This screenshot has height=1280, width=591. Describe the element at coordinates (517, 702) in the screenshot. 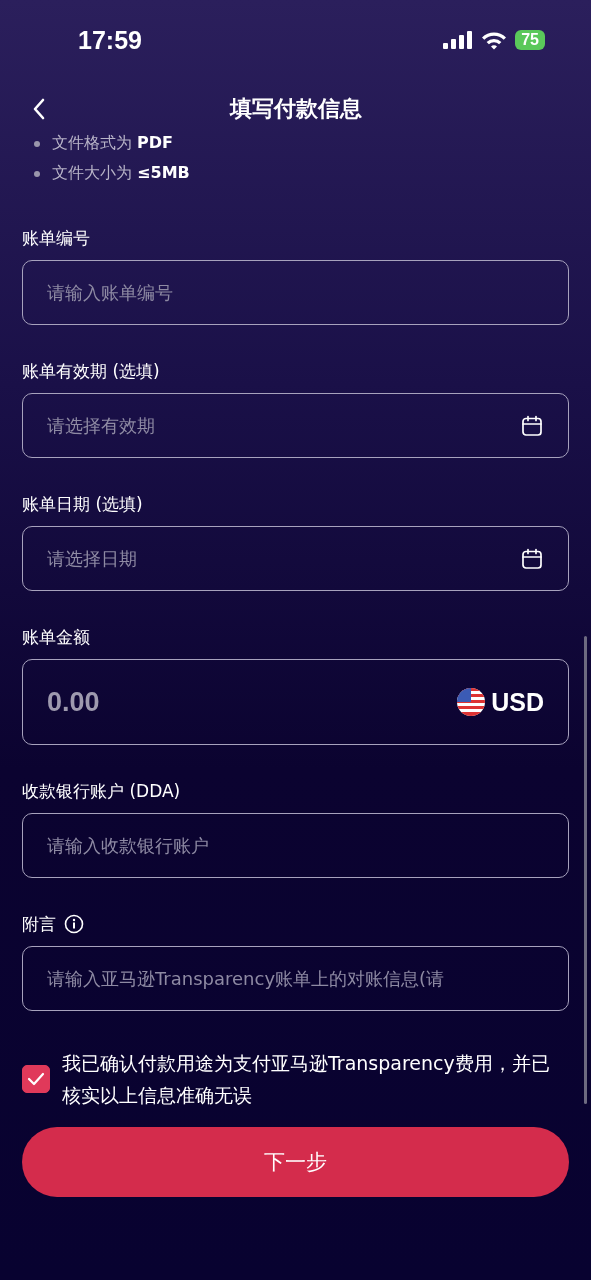

I see `currency-code: USD` at that location.